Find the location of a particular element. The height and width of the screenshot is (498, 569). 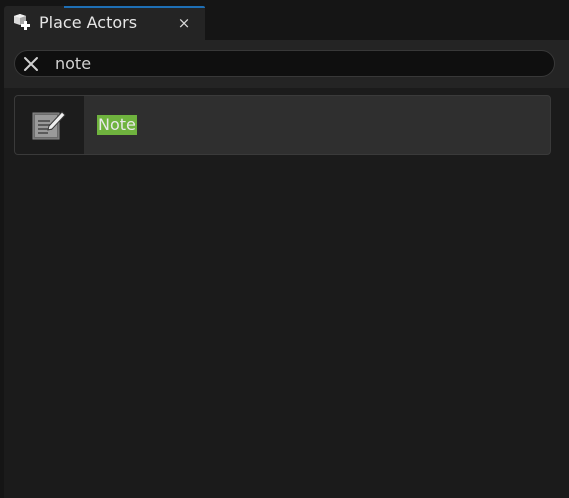

note-icon is located at coordinates (49, 125).